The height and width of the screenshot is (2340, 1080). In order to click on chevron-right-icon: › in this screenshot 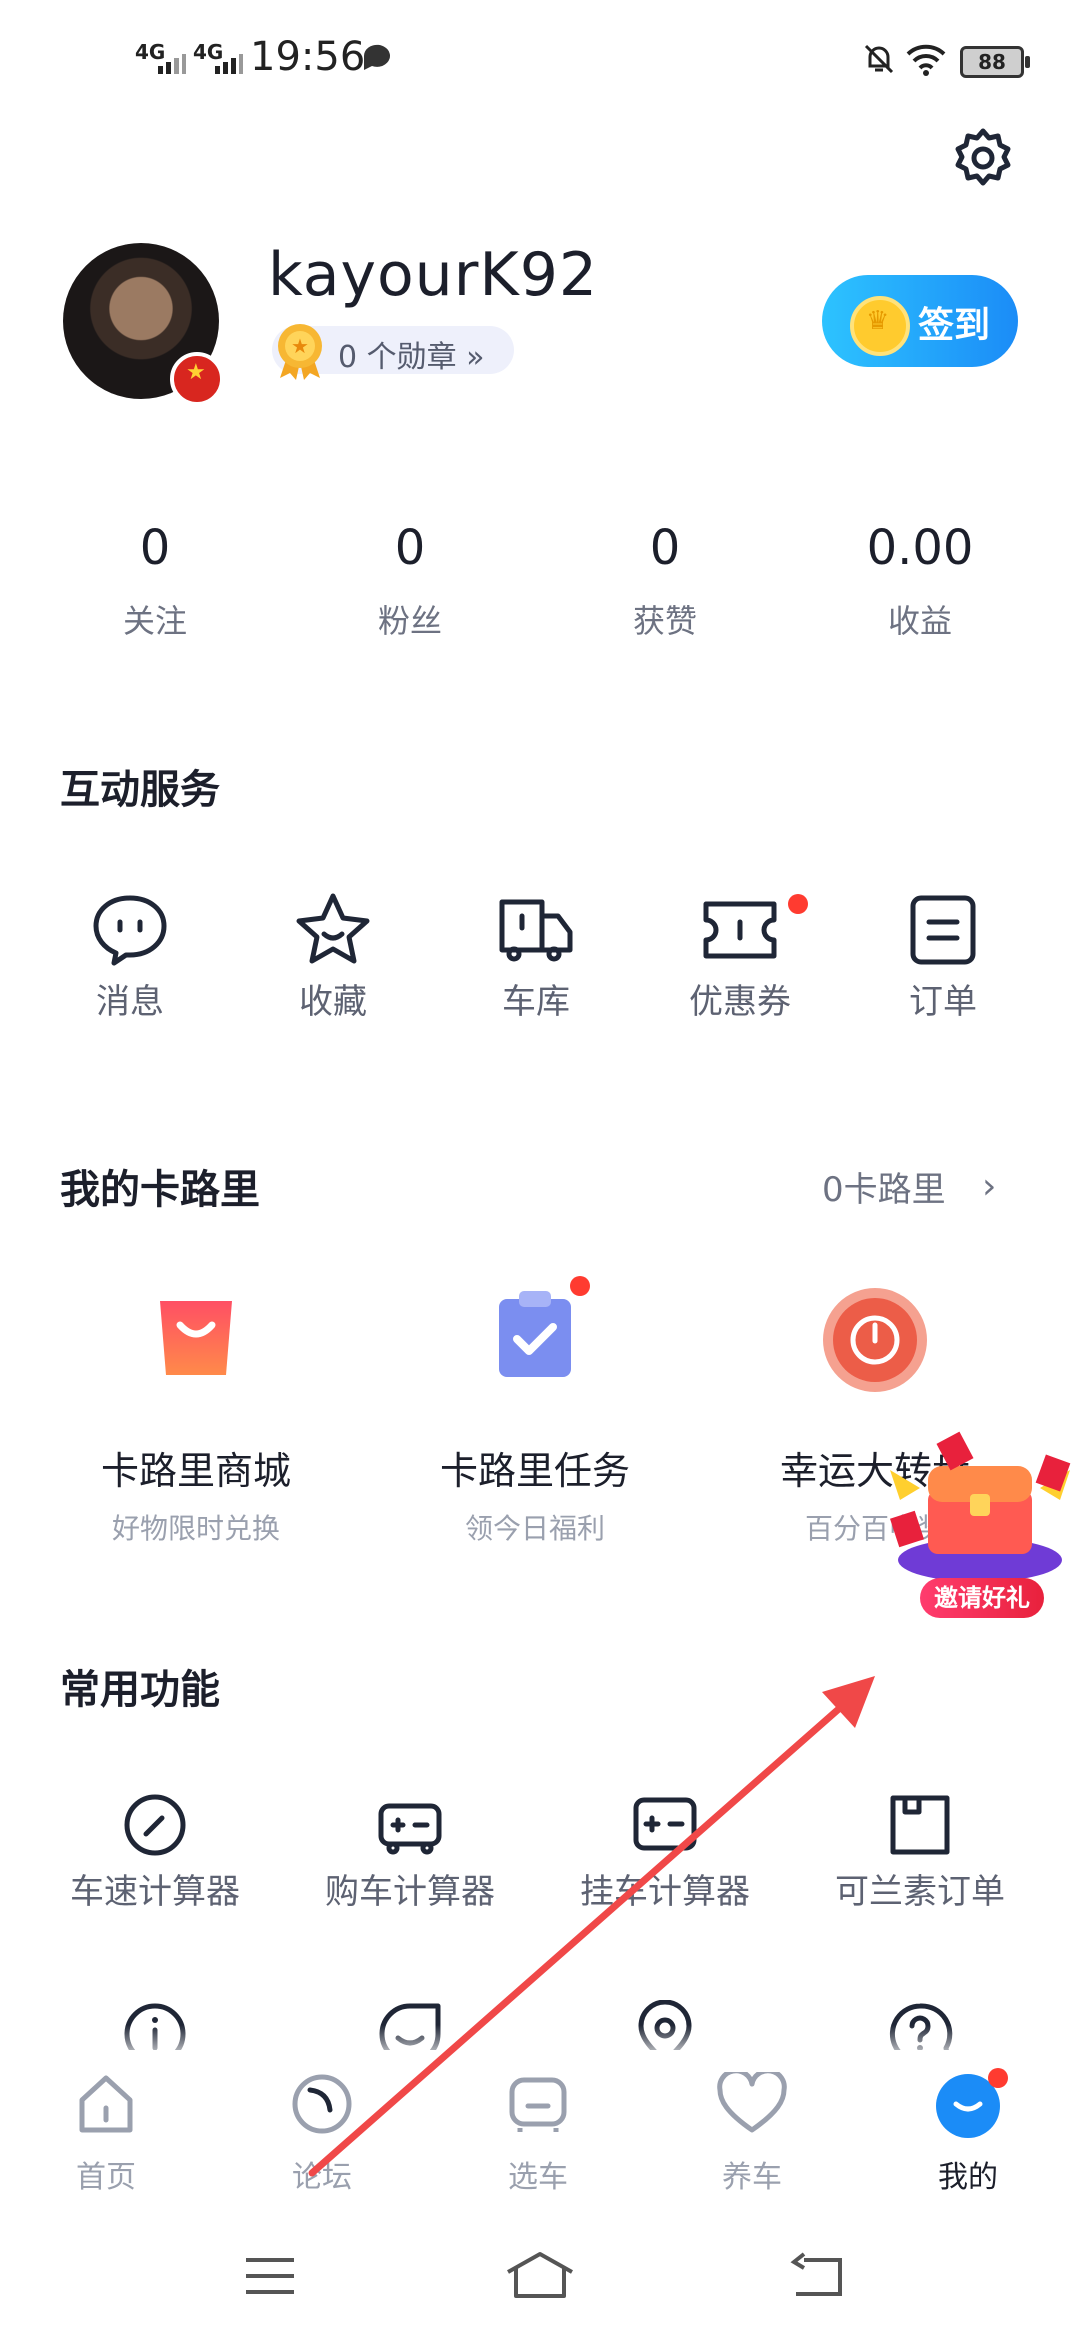, I will do `click(989, 1186)`.